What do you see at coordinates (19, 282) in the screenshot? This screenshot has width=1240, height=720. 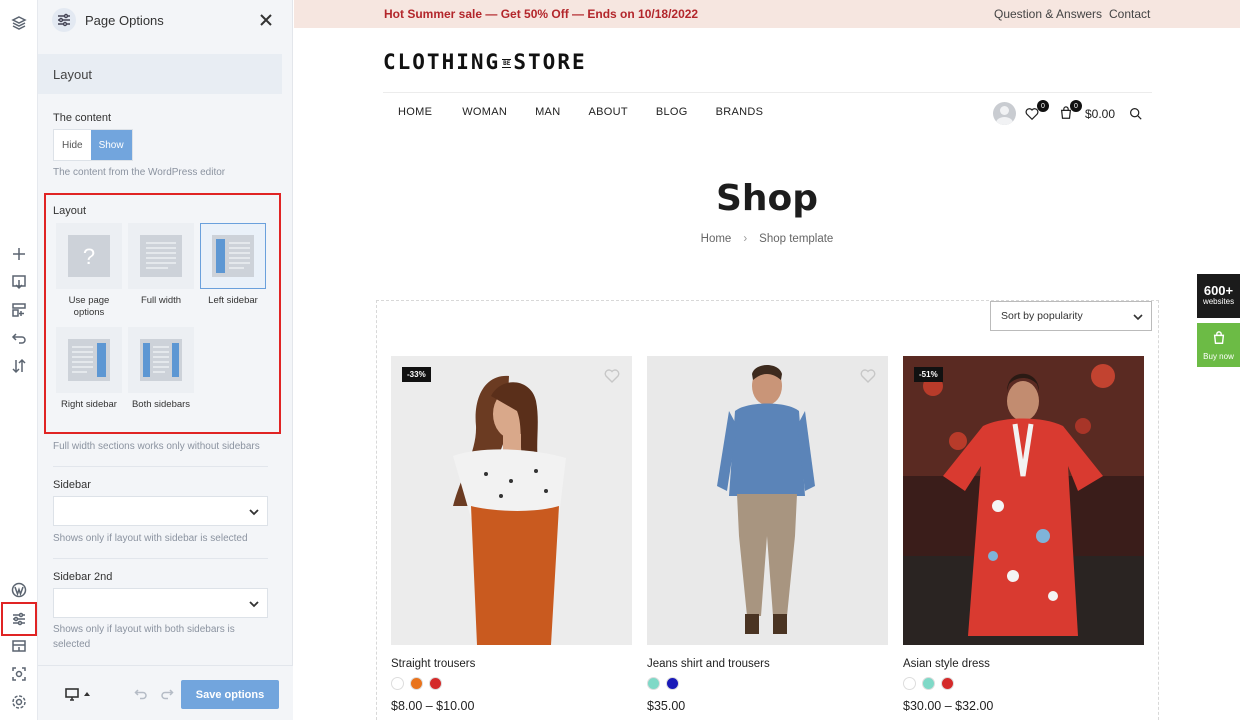 I see `add-section-icon` at bounding box center [19, 282].